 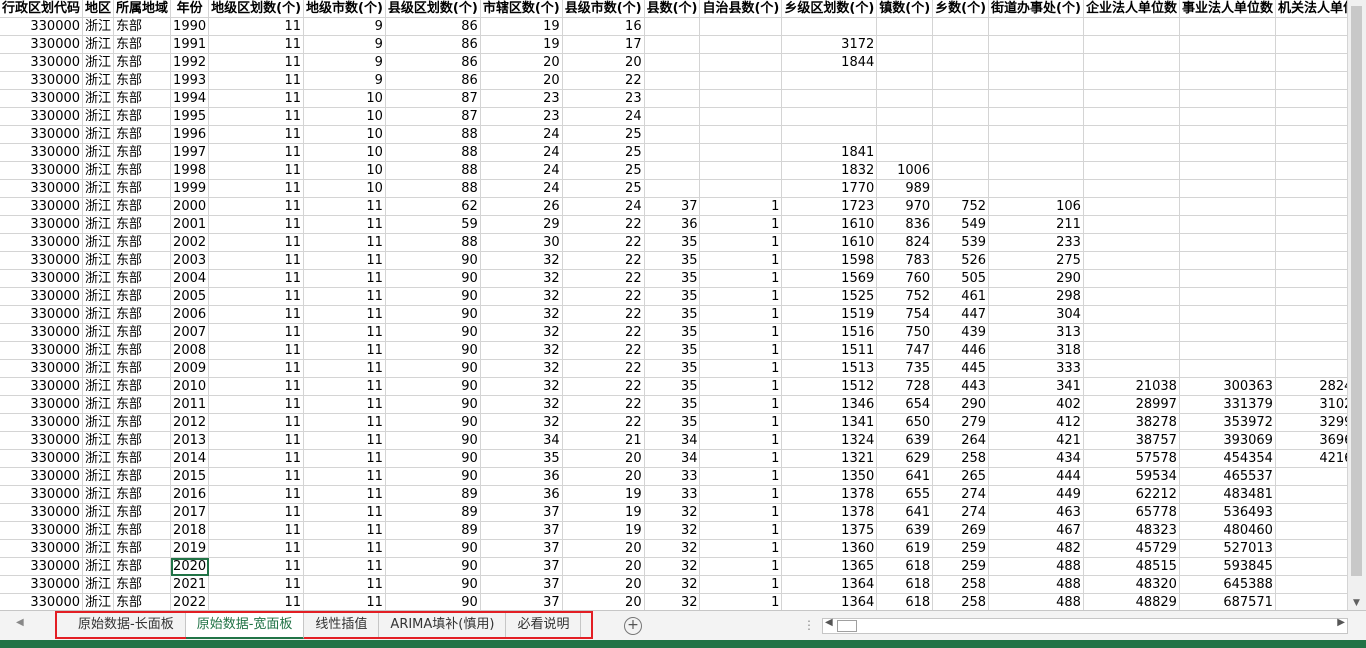 I want to click on table-cell: 25, so click(x=603, y=152).